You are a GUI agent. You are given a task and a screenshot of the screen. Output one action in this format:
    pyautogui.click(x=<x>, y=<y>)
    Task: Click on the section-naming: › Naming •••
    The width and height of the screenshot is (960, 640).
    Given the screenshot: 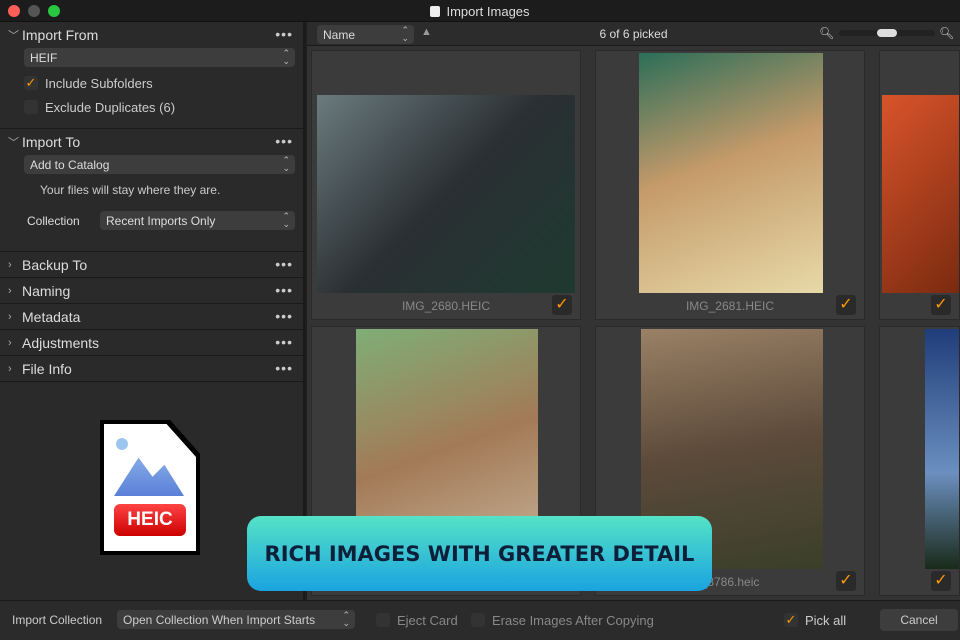 What is the action you would take?
    pyautogui.click(x=151, y=291)
    